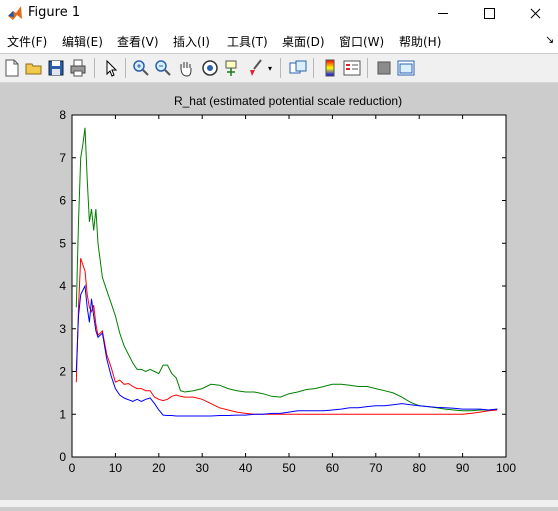 This screenshot has width=558, height=511. Describe the element at coordinates (406, 68) in the screenshot. I see `show-plot-tools-icon` at that location.